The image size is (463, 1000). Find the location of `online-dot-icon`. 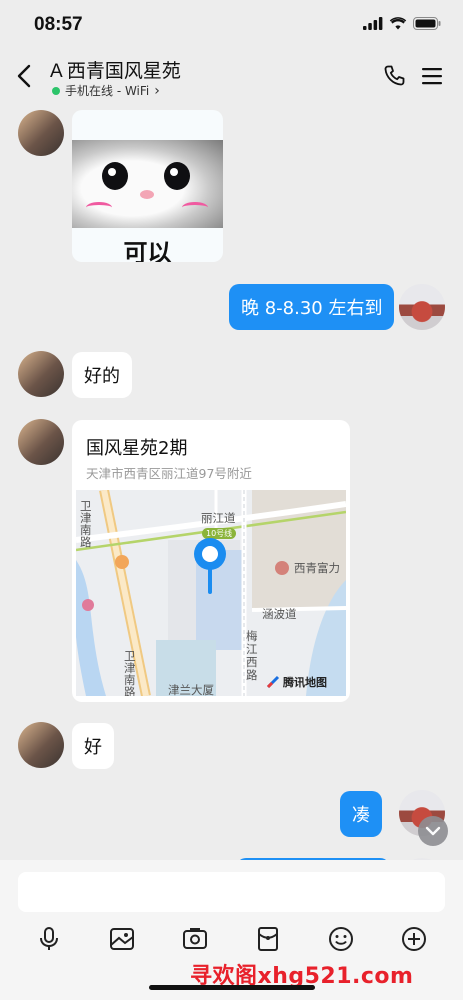

online-dot-icon is located at coordinates (56, 90).